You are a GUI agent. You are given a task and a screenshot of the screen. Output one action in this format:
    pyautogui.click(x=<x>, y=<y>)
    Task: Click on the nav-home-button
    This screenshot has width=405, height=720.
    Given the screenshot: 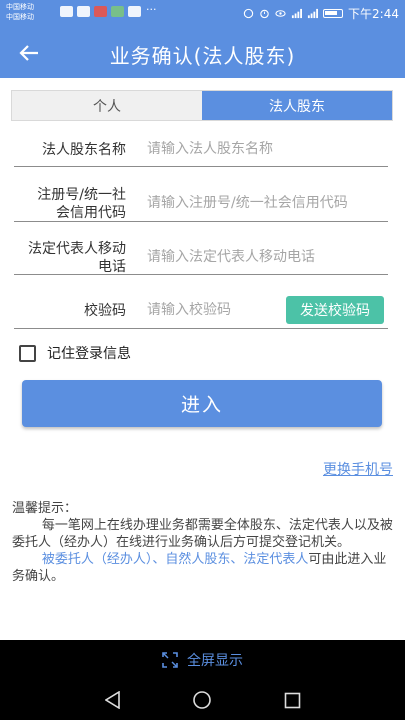 What is the action you would take?
    pyautogui.click(x=202, y=700)
    